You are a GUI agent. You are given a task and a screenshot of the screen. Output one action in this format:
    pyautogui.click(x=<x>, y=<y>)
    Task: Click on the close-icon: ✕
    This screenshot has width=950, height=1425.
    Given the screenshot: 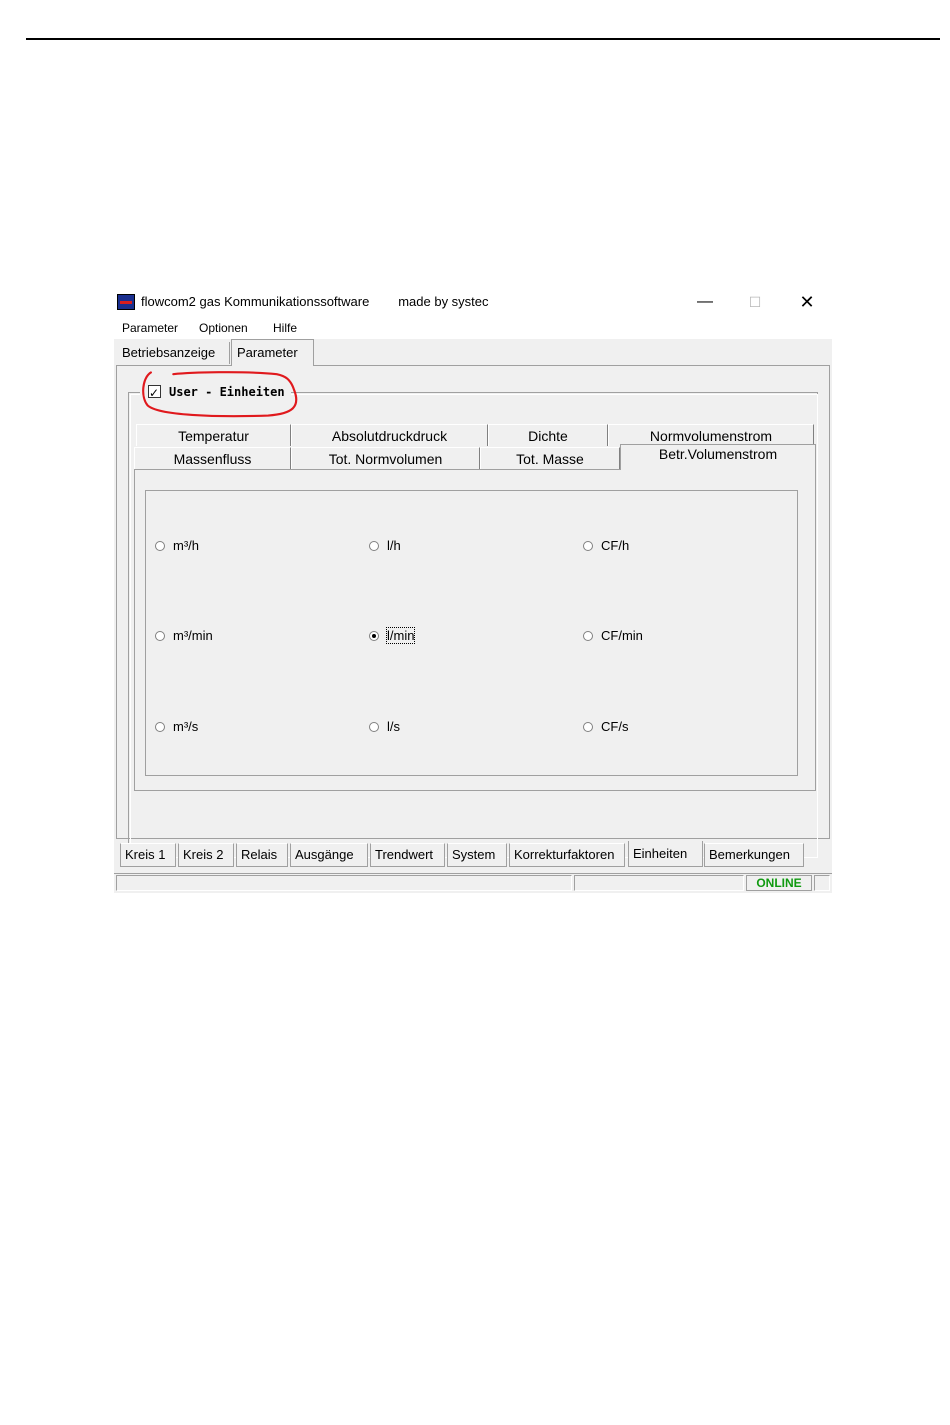 What is the action you would take?
    pyautogui.click(x=807, y=302)
    